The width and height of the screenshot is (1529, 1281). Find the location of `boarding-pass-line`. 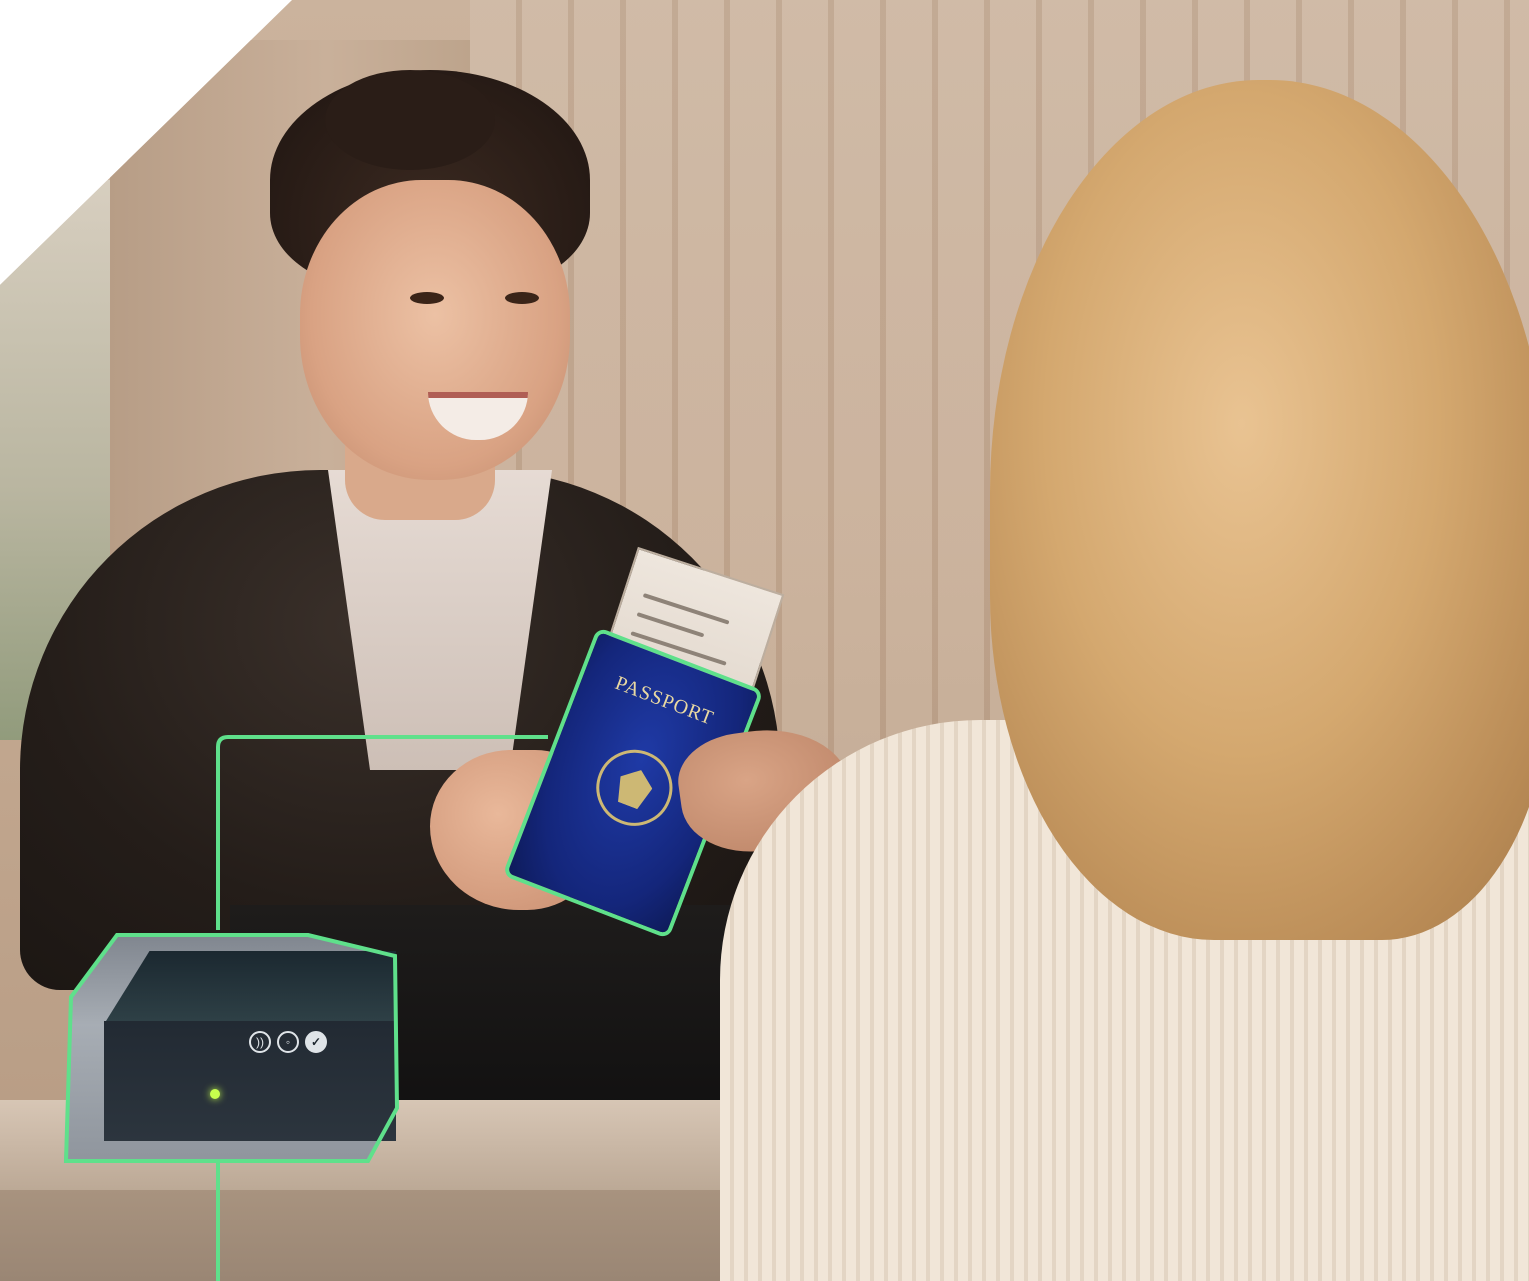

boarding-pass-line is located at coordinates (670, 625).